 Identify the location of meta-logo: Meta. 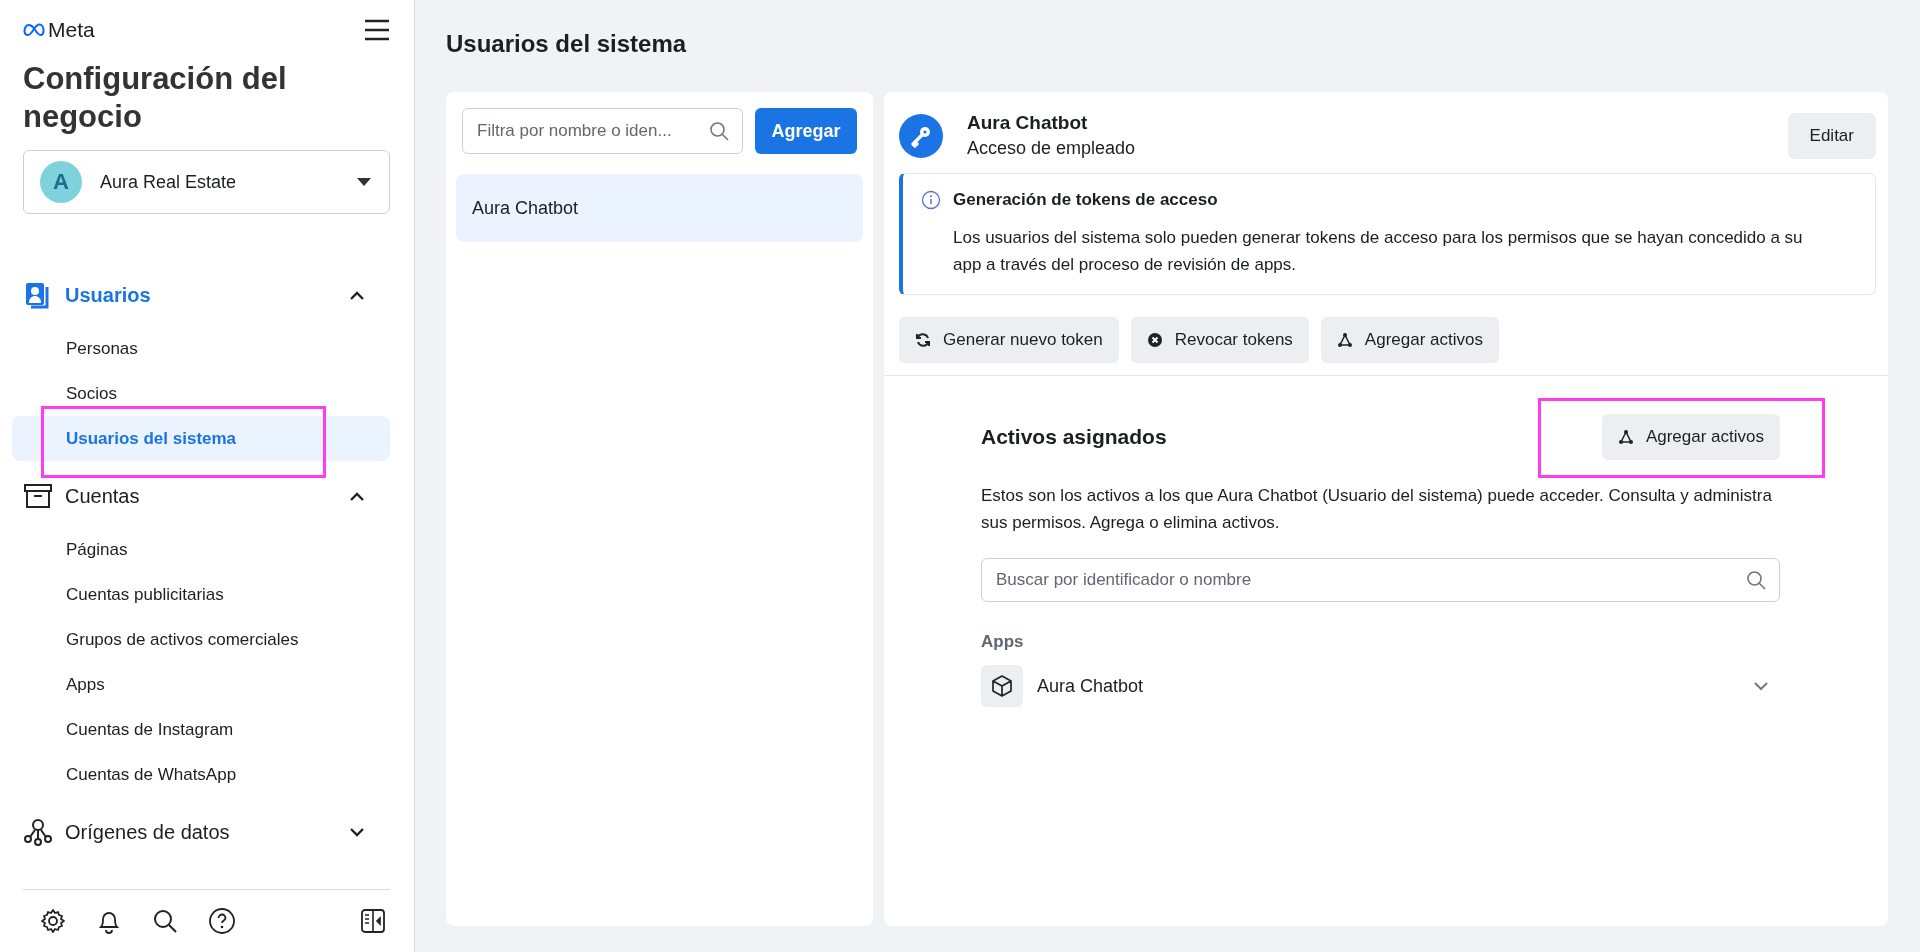
(59, 30).